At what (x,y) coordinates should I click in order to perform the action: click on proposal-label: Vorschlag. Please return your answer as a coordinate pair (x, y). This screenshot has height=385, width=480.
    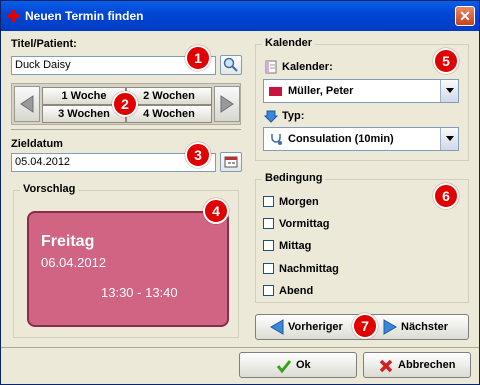
    Looking at the image, I should click on (49, 189).